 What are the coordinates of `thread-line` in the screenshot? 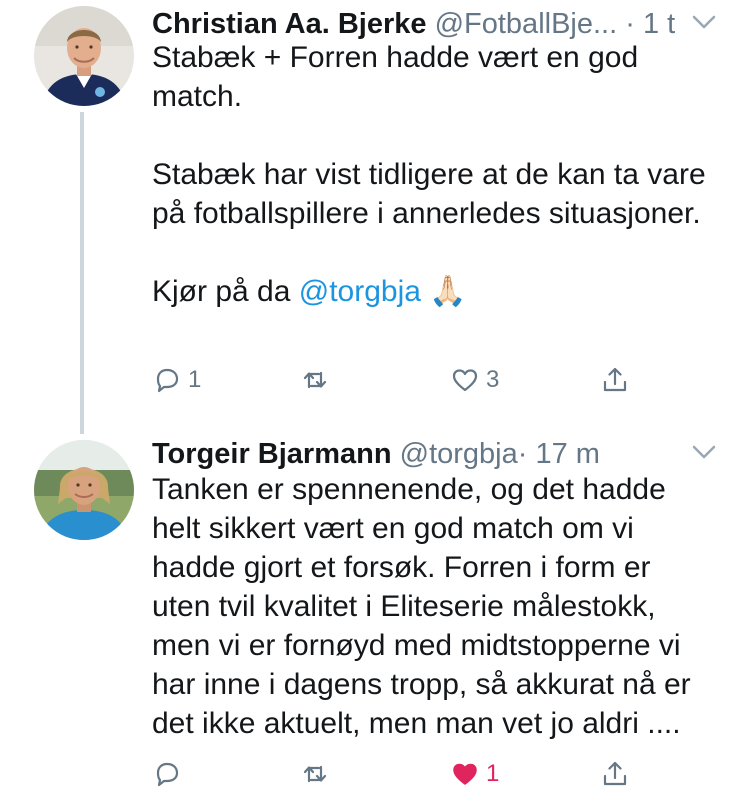 It's located at (82, 273).